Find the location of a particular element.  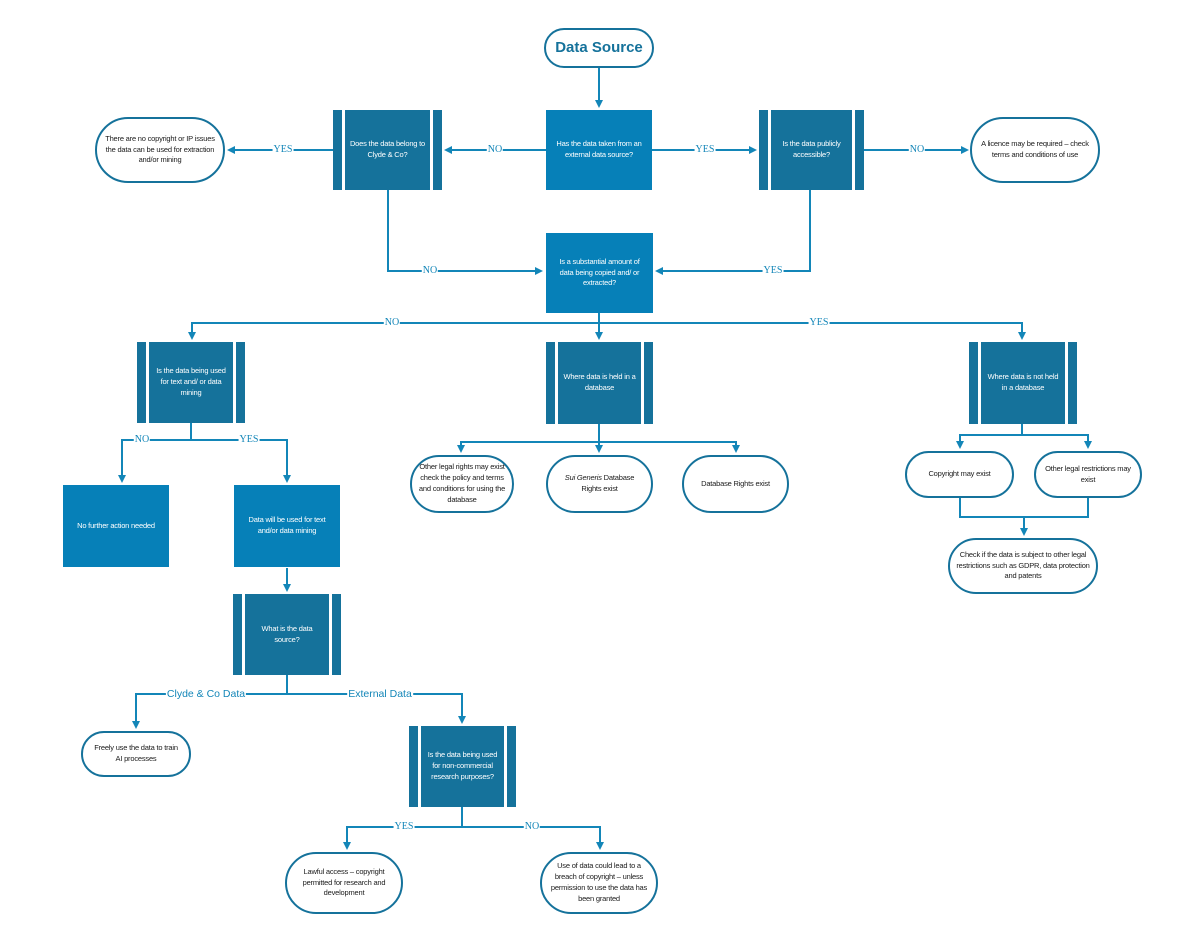

node-text: Sui Generis Database Rights exist is located at coordinates (599, 484).